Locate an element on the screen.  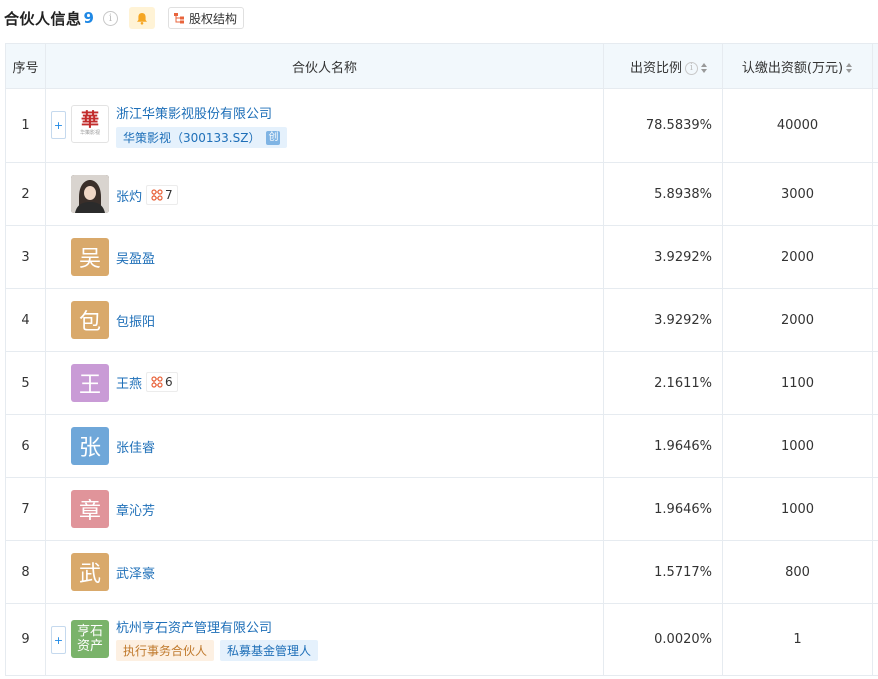
partner-name-cell: + 亨石 资产 杭州亨石资产管理有限公司 执行事务合伙人 私募基金管理人 is located at coordinates (324, 639).